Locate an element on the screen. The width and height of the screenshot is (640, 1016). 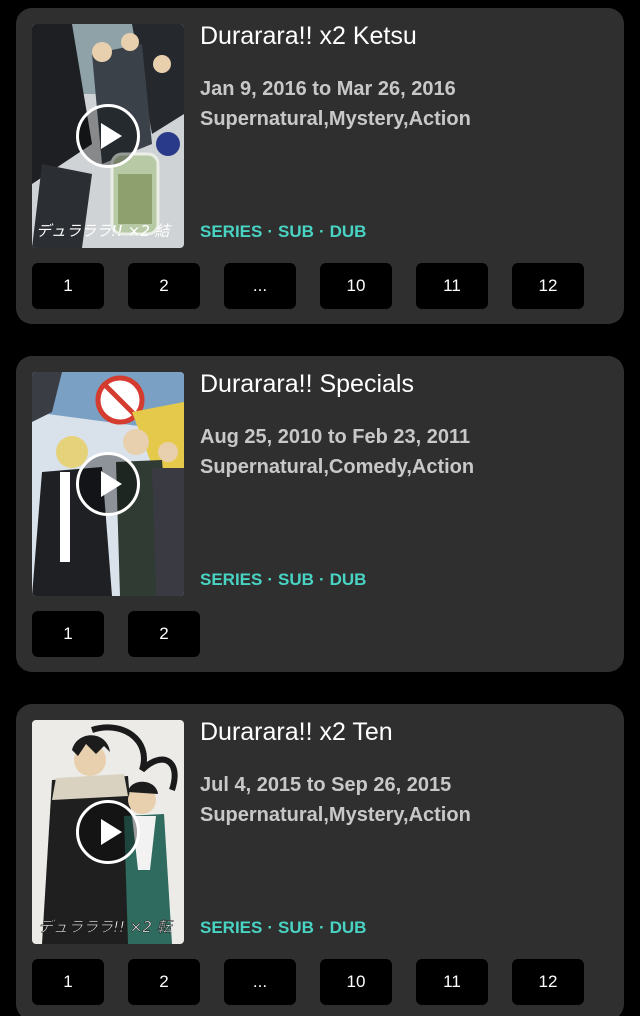
air-dates: Aug 25, 2010 to Feb 23, 2011 is located at coordinates (335, 437).